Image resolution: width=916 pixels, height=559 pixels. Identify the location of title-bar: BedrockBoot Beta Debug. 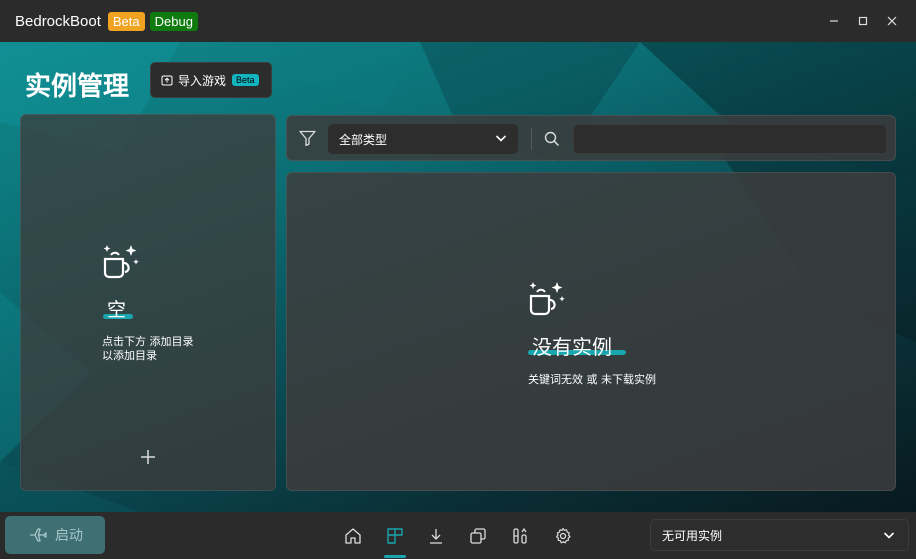
(458, 21).